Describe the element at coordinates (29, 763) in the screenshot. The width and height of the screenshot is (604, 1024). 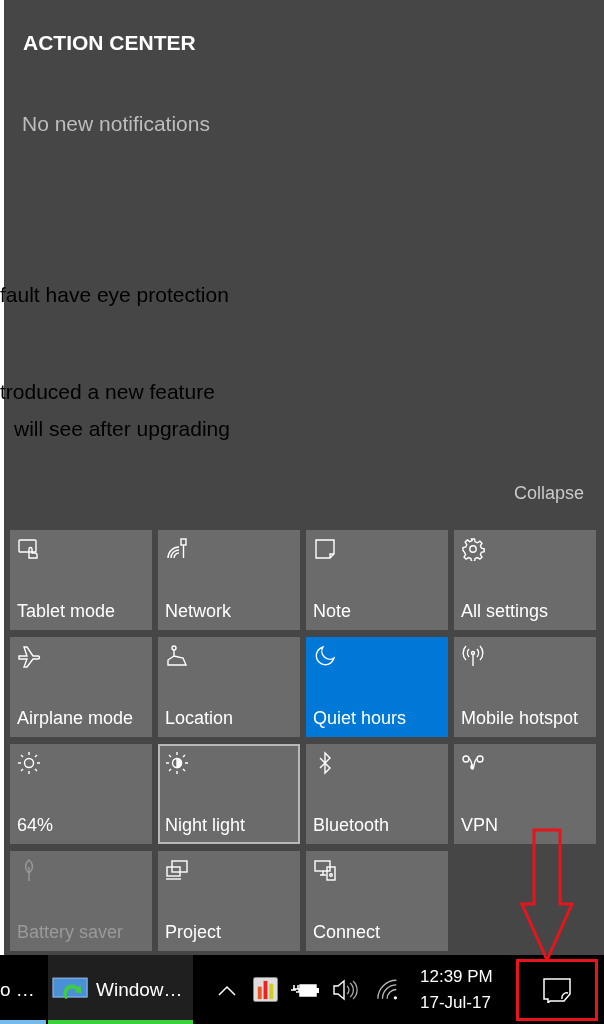
I see `sun-icon` at that location.